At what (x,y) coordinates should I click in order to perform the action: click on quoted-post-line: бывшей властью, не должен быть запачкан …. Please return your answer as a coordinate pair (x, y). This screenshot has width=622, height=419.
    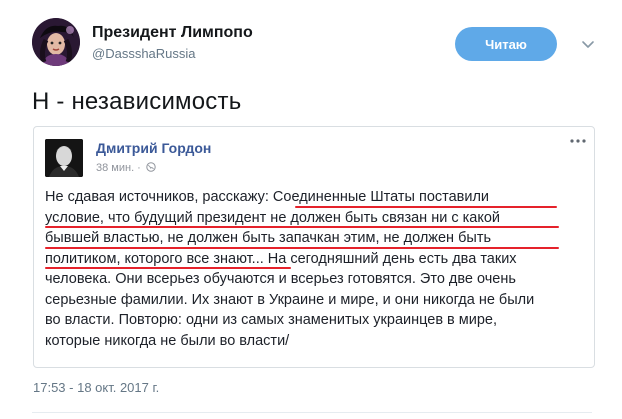
    Looking at the image, I should click on (268, 238).